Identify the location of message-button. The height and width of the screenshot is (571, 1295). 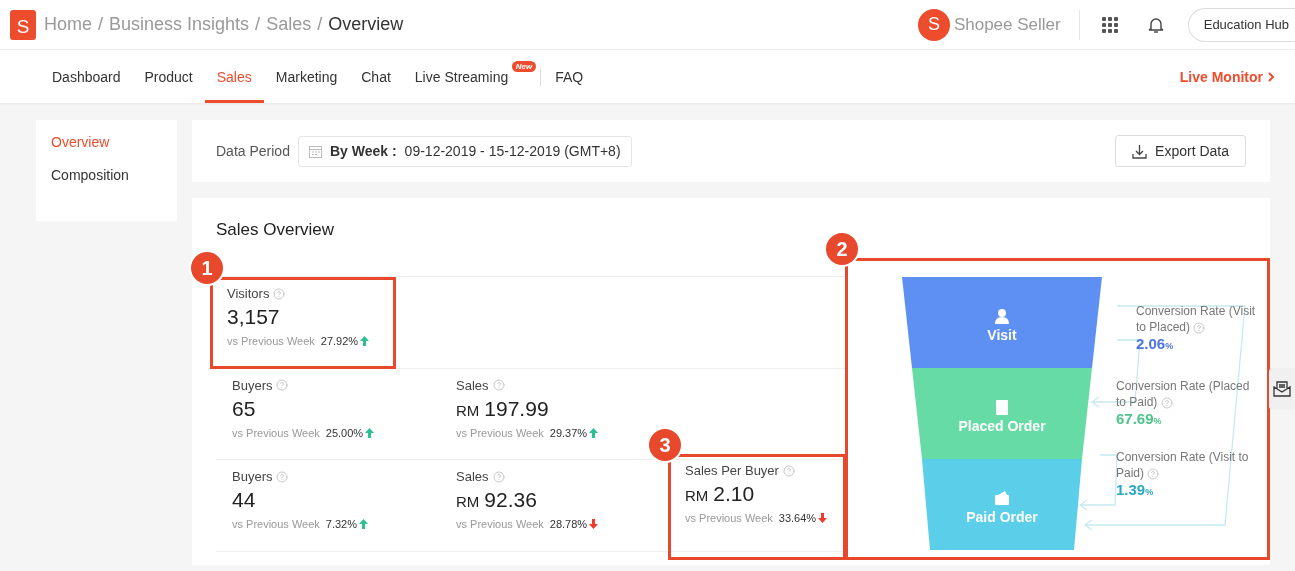
(1282, 389).